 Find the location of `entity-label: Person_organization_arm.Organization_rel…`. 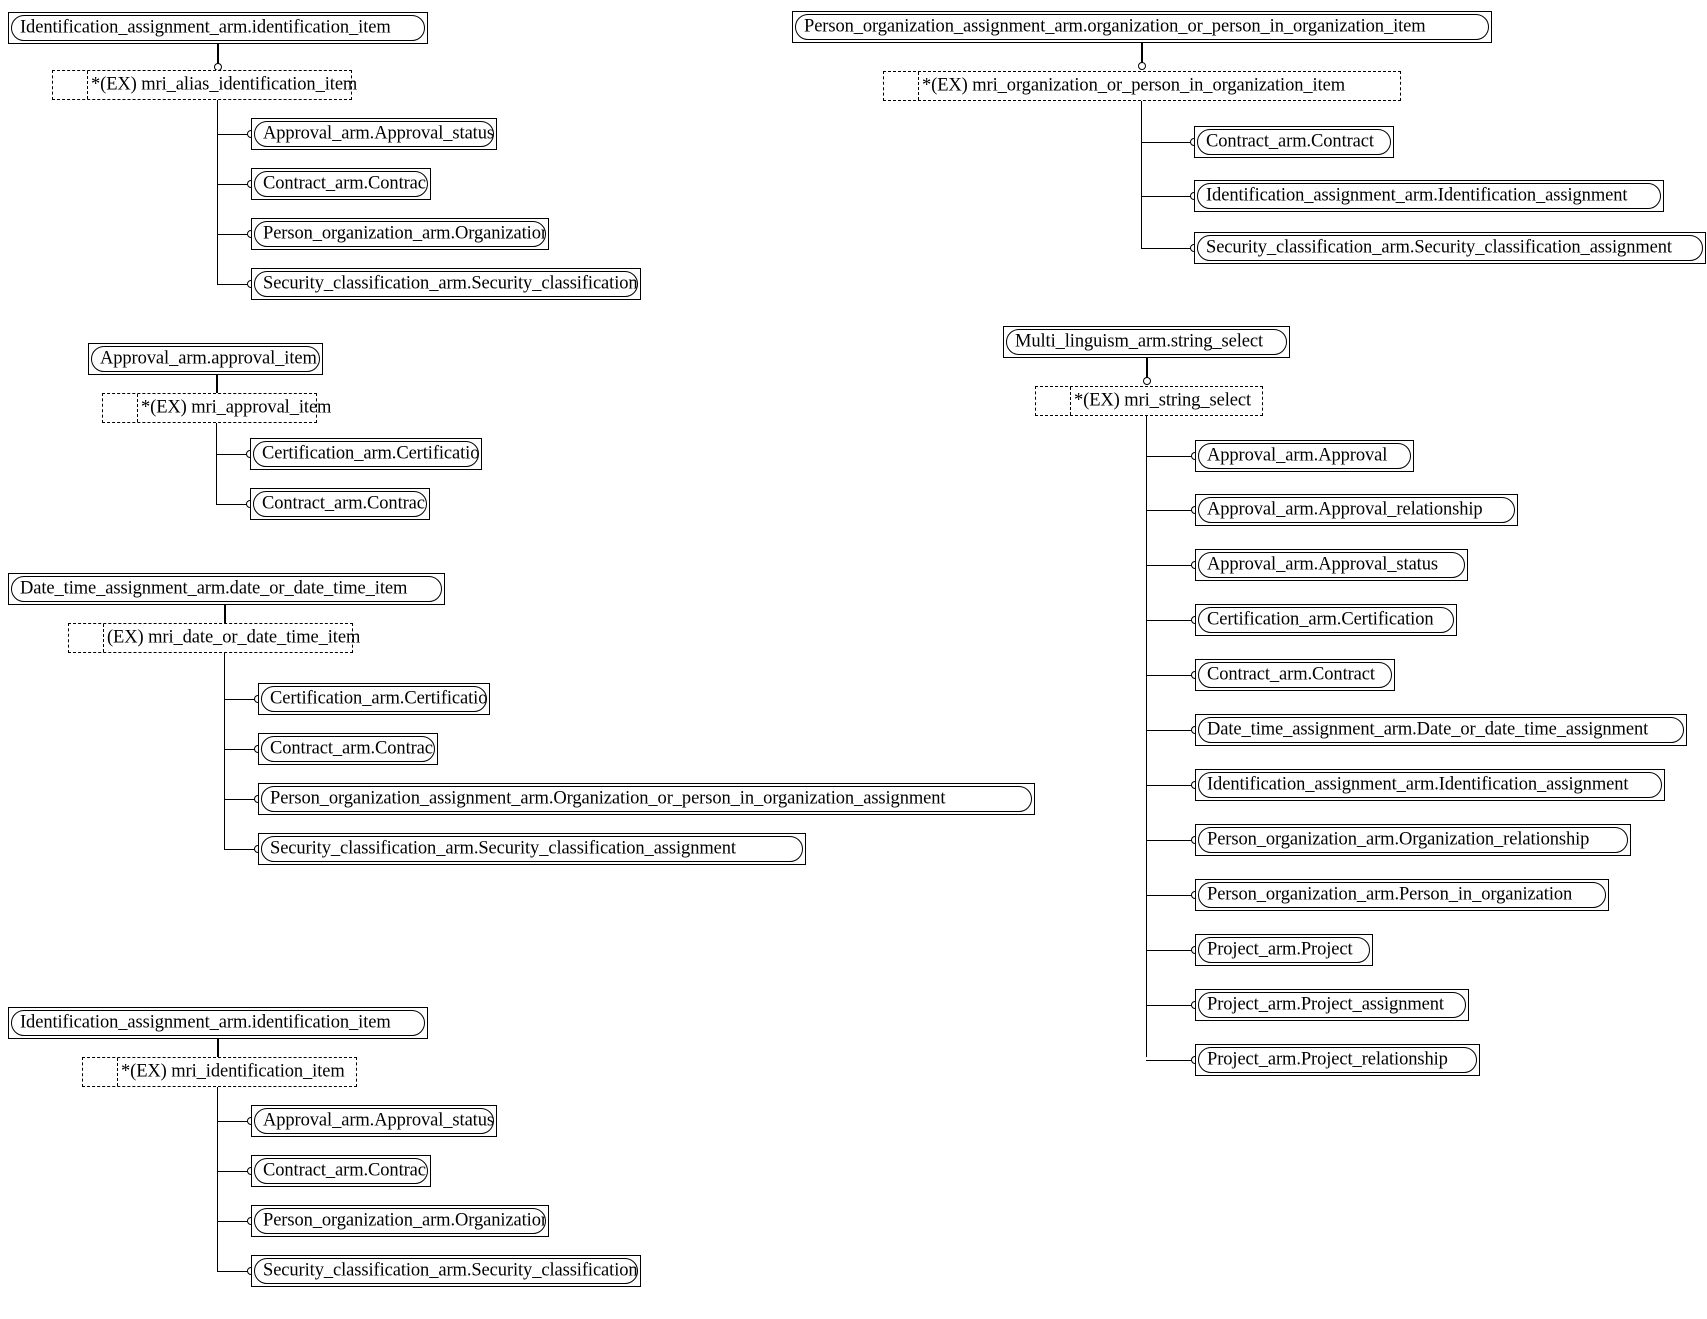

entity-label: Person_organization_arm.Organization_rel… is located at coordinates (1398, 839).